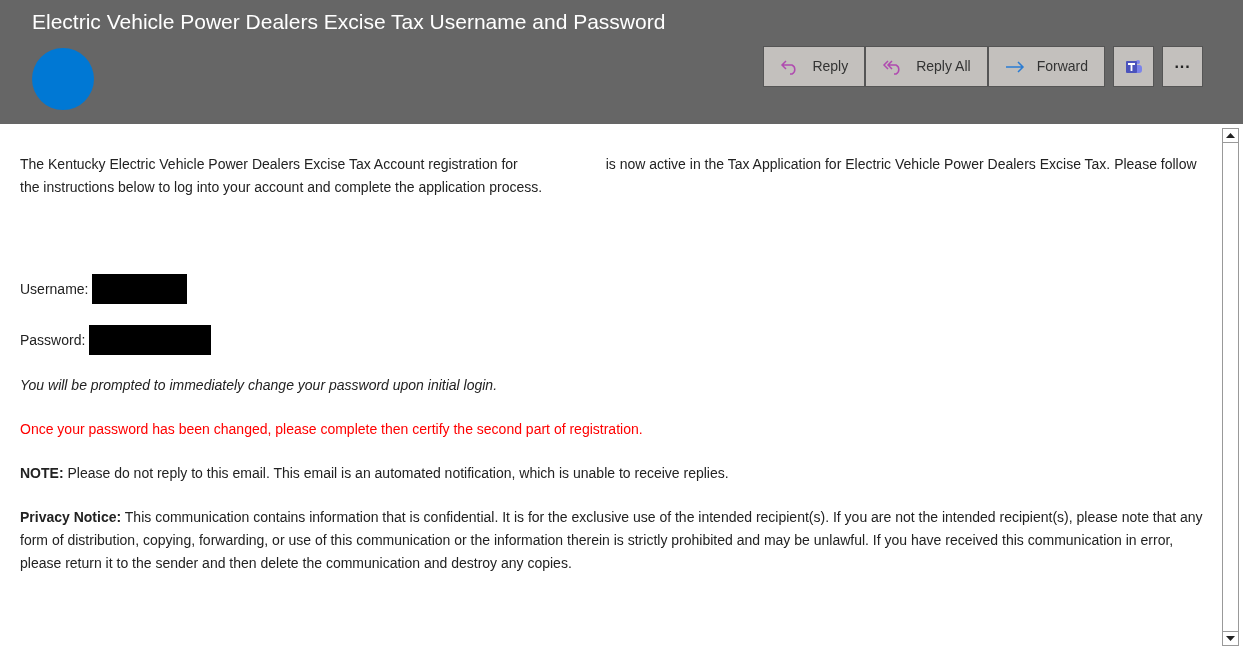 The height and width of the screenshot is (650, 1243). I want to click on reply-all-button: Reply All, so click(926, 66).